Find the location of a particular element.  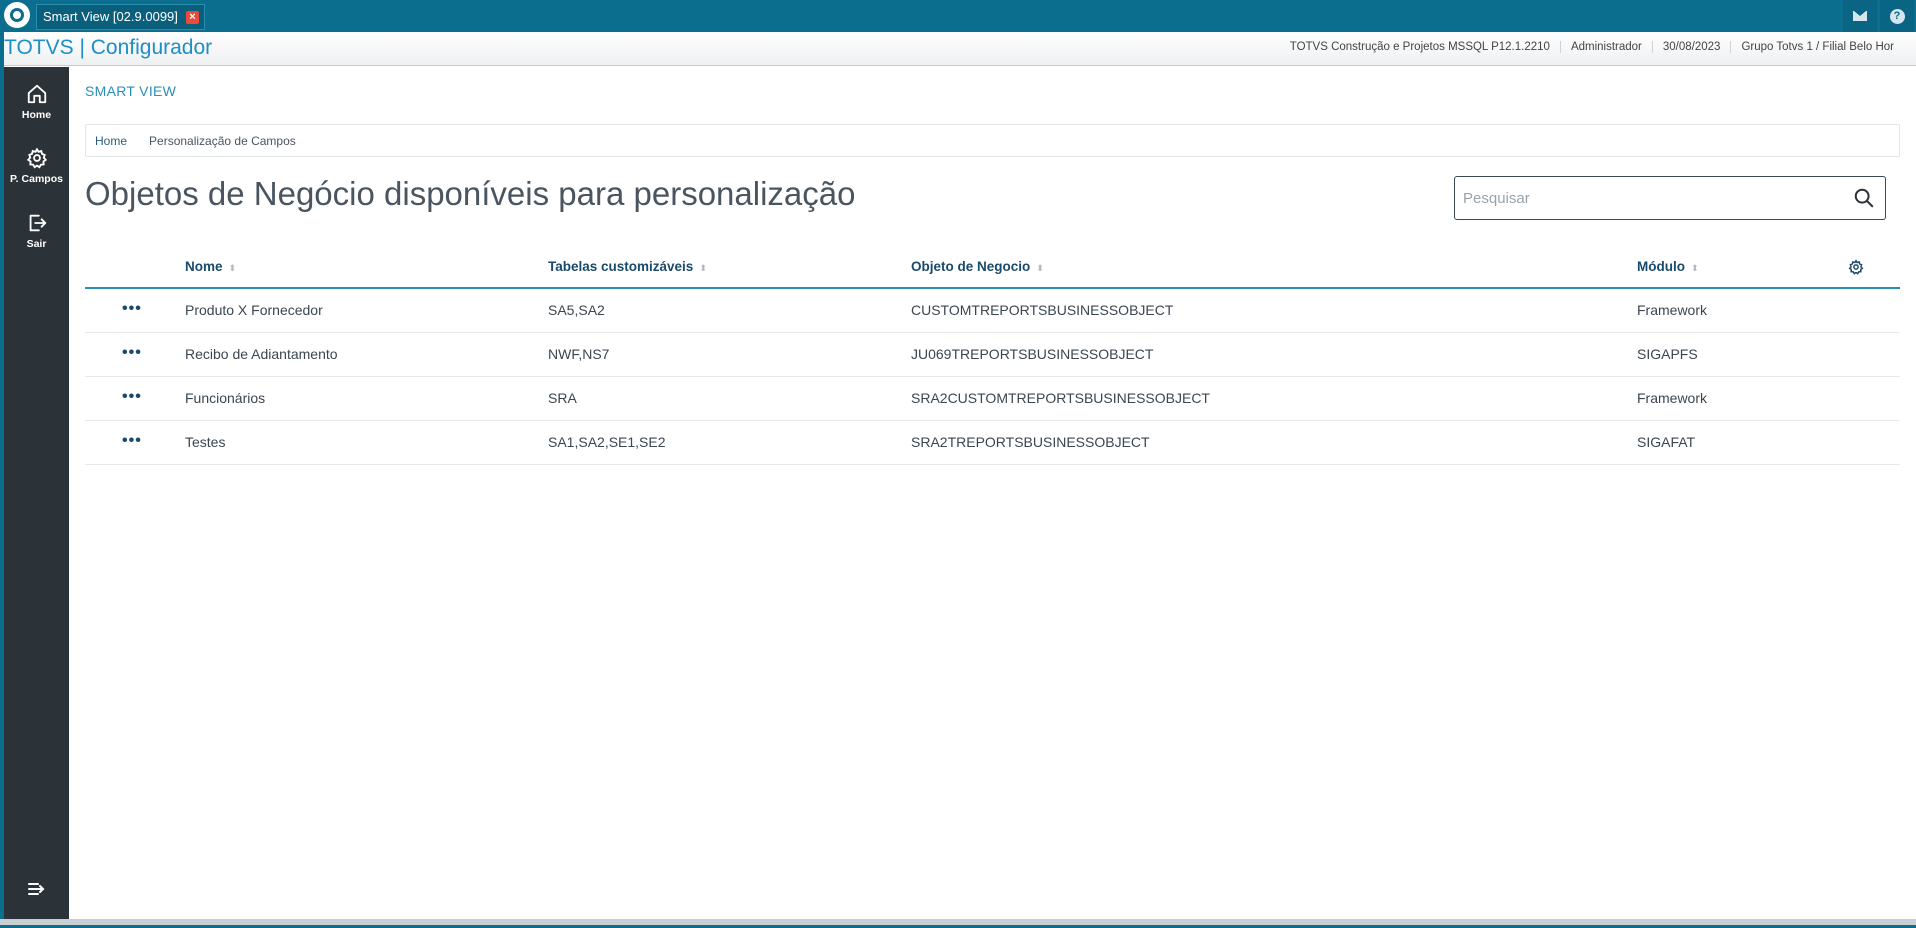

column-header-objeto: Objeto de Negocio ⬍ is located at coordinates (977, 266).